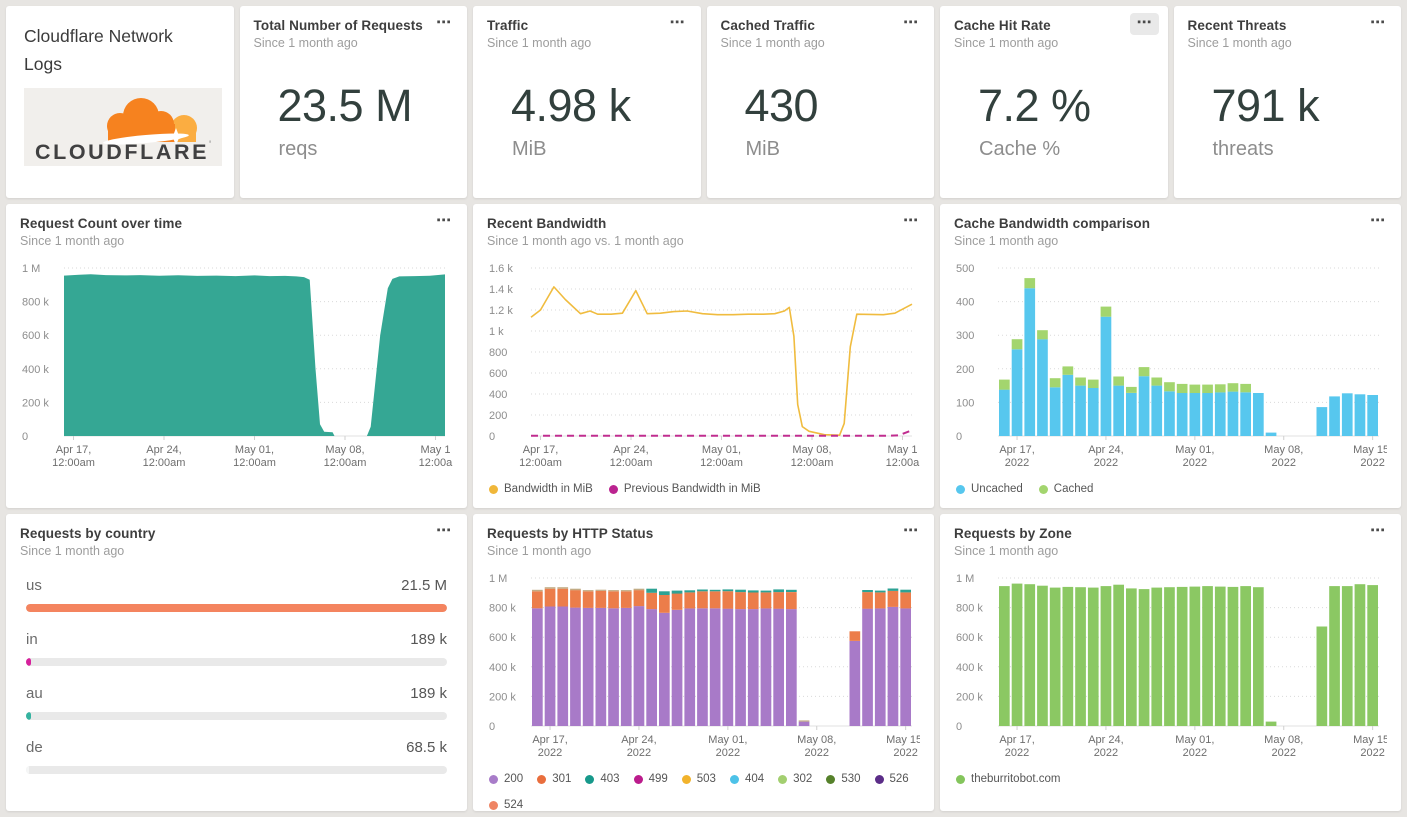 The height and width of the screenshot is (817, 1407). What do you see at coordinates (236, 756) in the screenshot?
I see `country-row-de: de 68.5 k` at bounding box center [236, 756].